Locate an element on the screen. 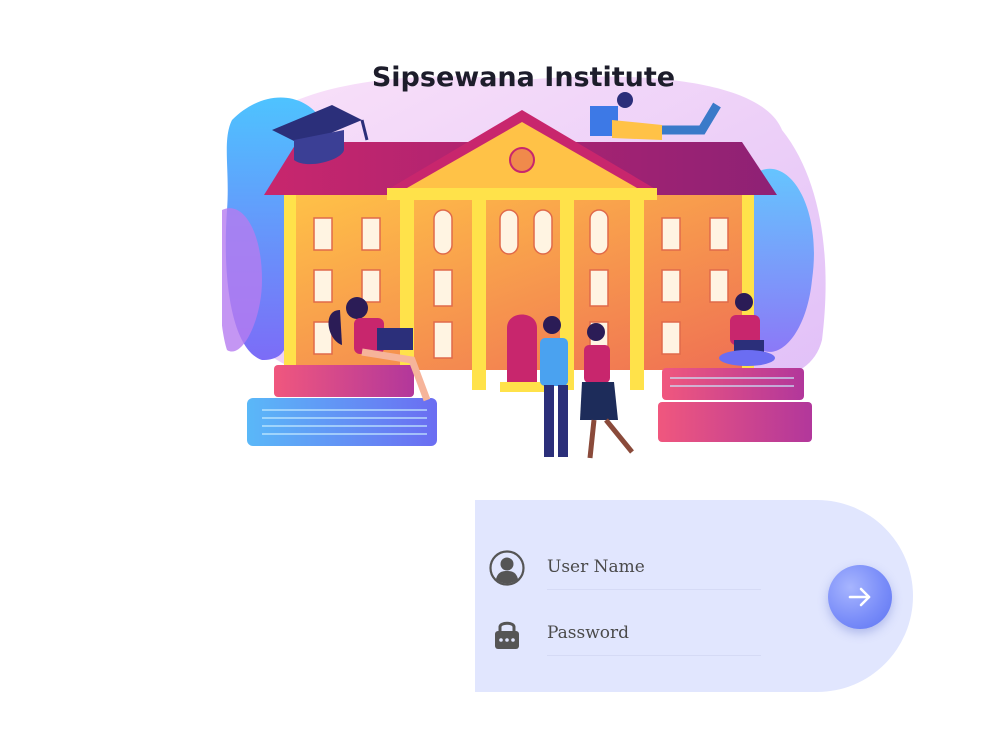 This screenshot has width=989, height=735. username-input is located at coordinates (653, 567).